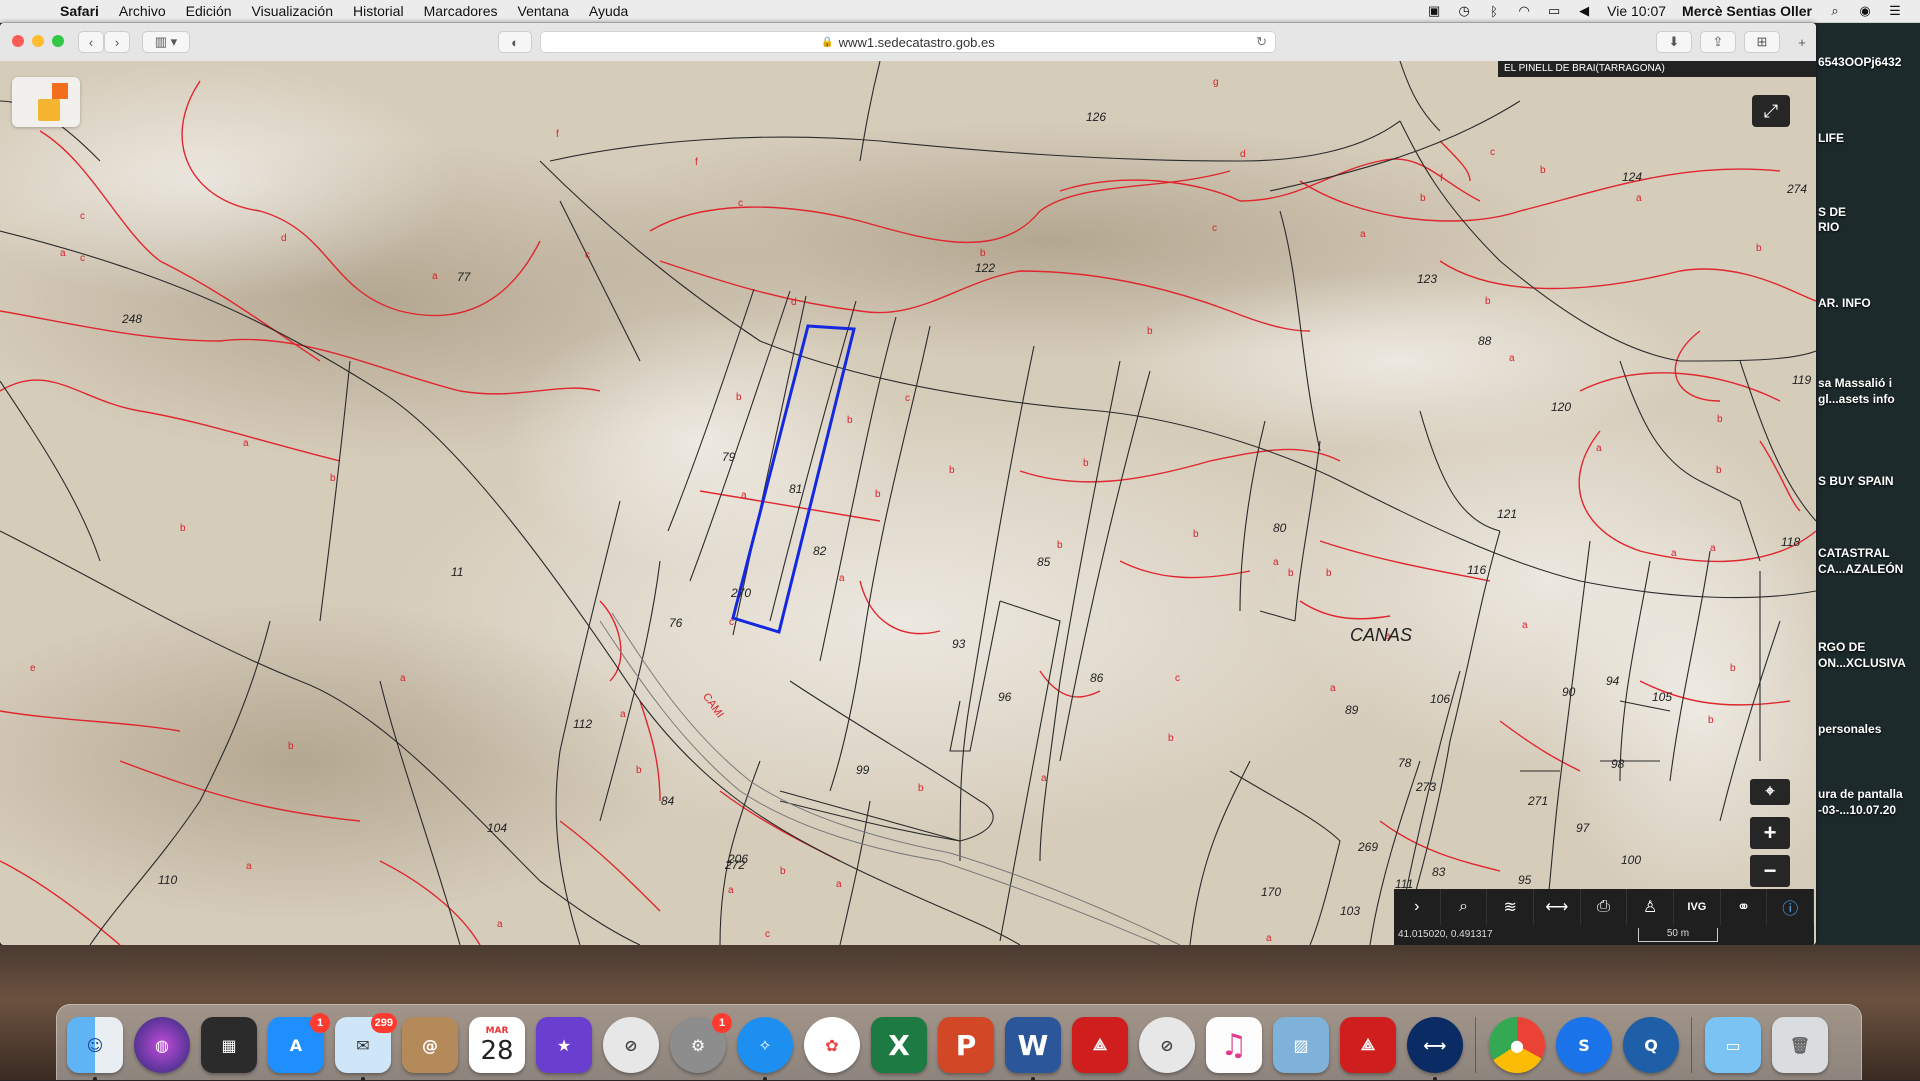  What do you see at coordinates (701, 1043) in the screenshot?
I see `system-preferences-icon: ⚙ 1` at bounding box center [701, 1043].